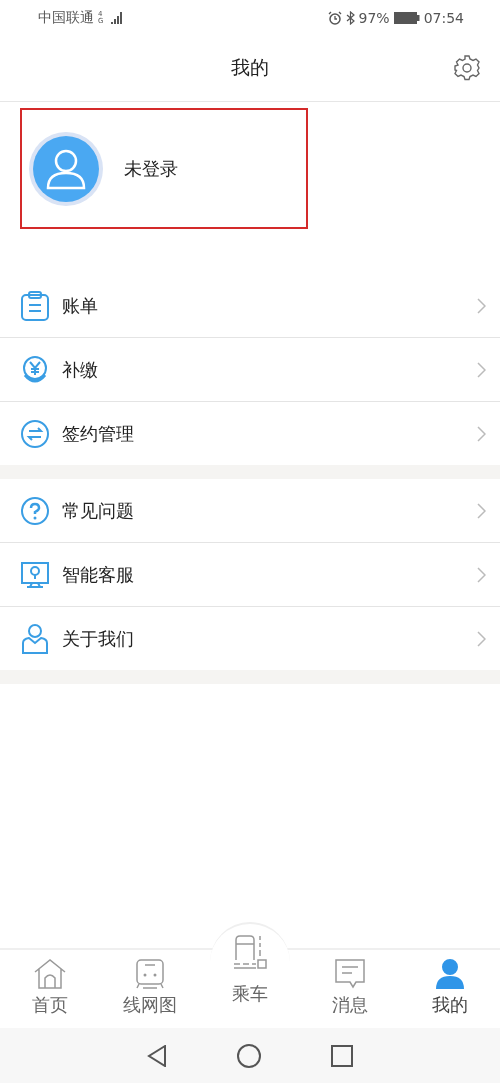 The height and width of the screenshot is (1083, 500). What do you see at coordinates (350, 17) in the screenshot?
I see `bluetooth-icon` at bounding box center [350, 17].